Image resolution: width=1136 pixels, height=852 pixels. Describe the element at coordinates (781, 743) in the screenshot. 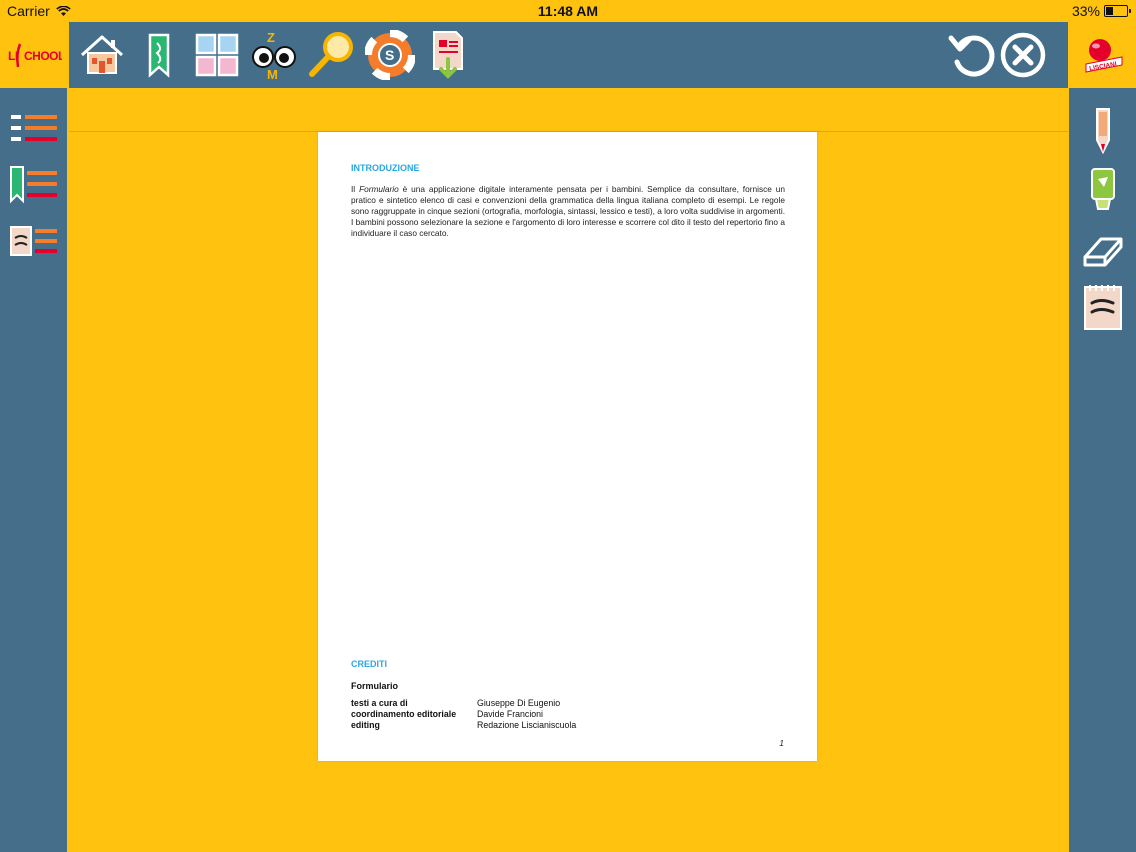

I see `page-number: 1` at that location.